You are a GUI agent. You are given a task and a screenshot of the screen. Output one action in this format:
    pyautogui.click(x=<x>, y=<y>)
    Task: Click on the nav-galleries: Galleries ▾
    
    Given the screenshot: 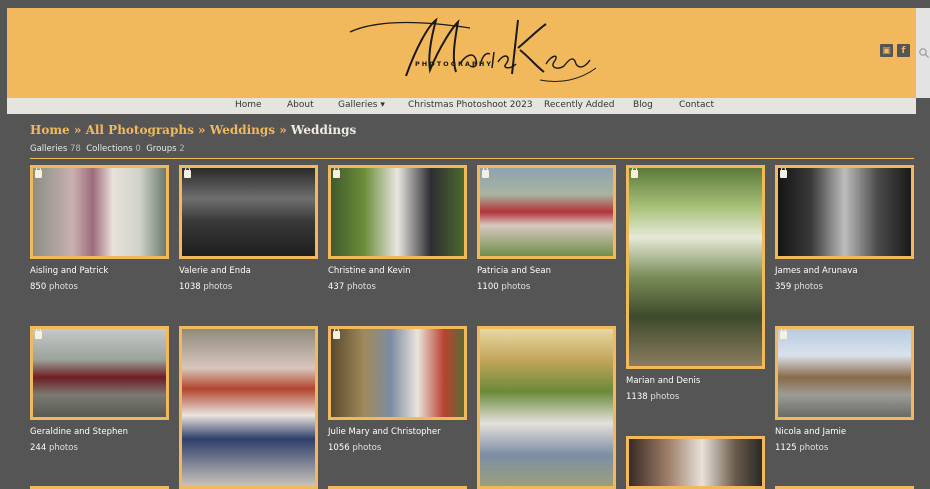 What is the action you would take?
    pyautogui.click(x=361, y=105)
    